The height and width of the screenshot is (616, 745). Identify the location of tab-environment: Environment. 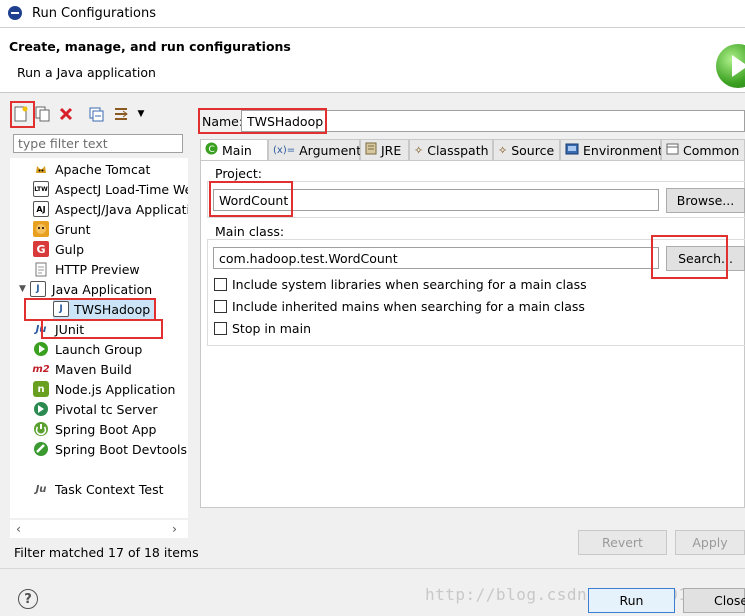
(611, 149).